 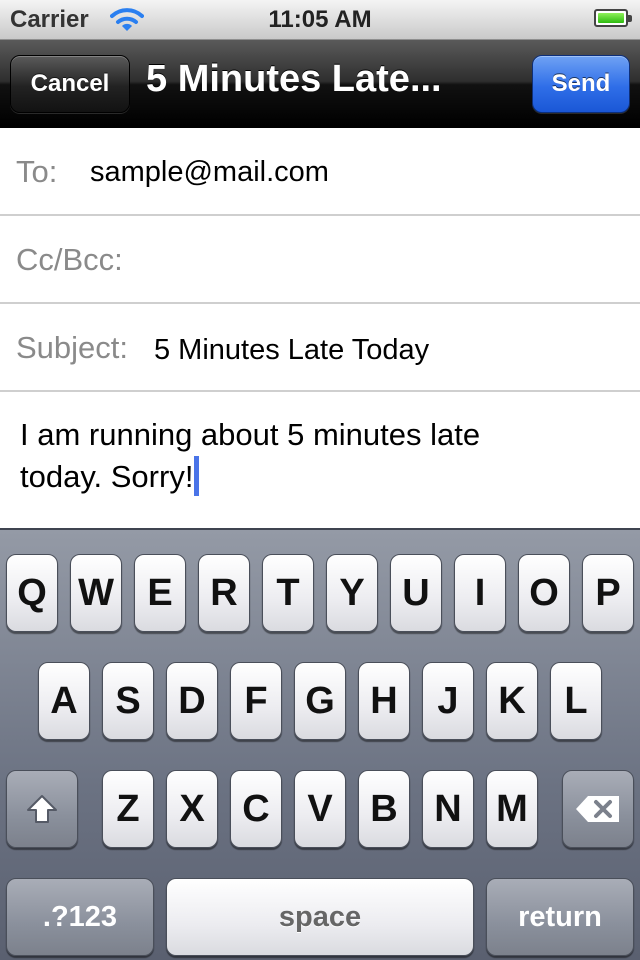 I want to click on cc-bcc-label: Cc/Bcc:, so click(x=69, y=259).